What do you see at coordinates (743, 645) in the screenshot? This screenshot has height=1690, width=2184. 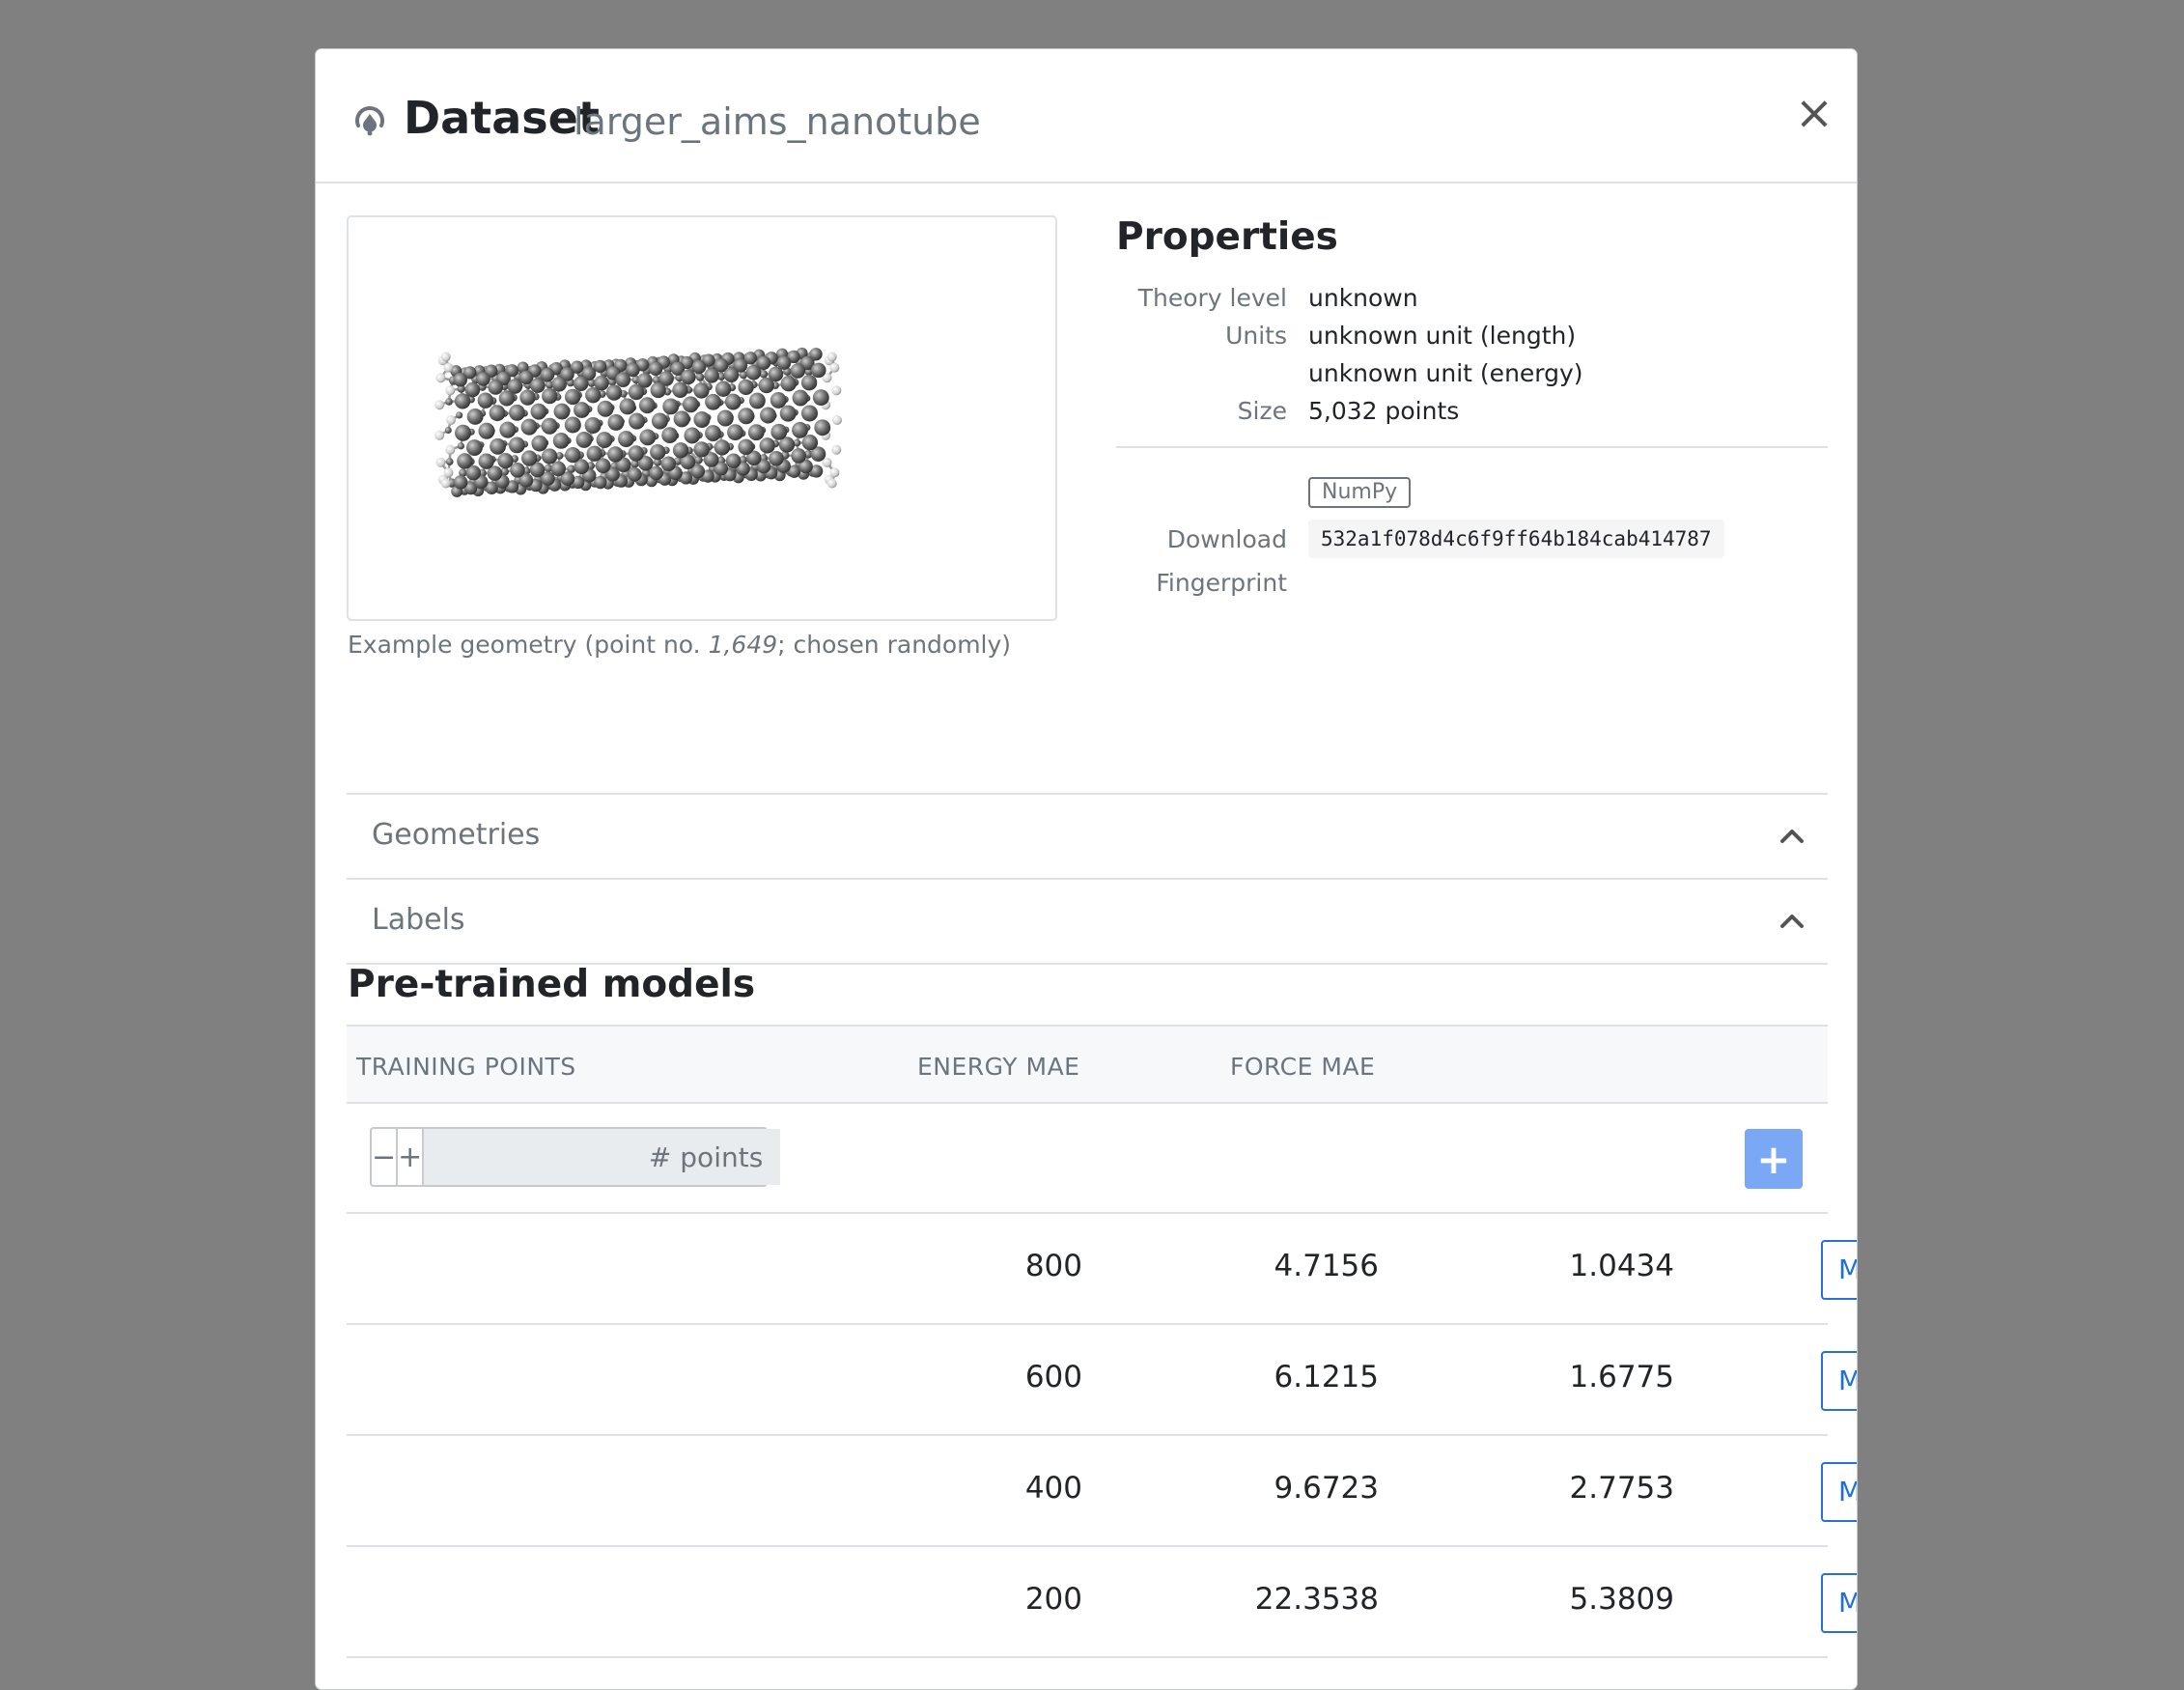 I see `point-number: 1,649` at bounding box center [743, 645].